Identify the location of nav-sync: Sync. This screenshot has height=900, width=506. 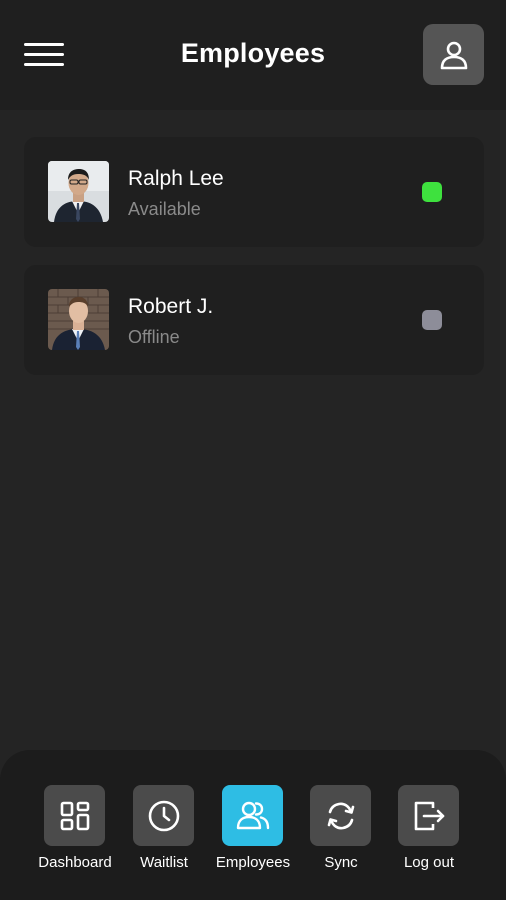
(341, 832).